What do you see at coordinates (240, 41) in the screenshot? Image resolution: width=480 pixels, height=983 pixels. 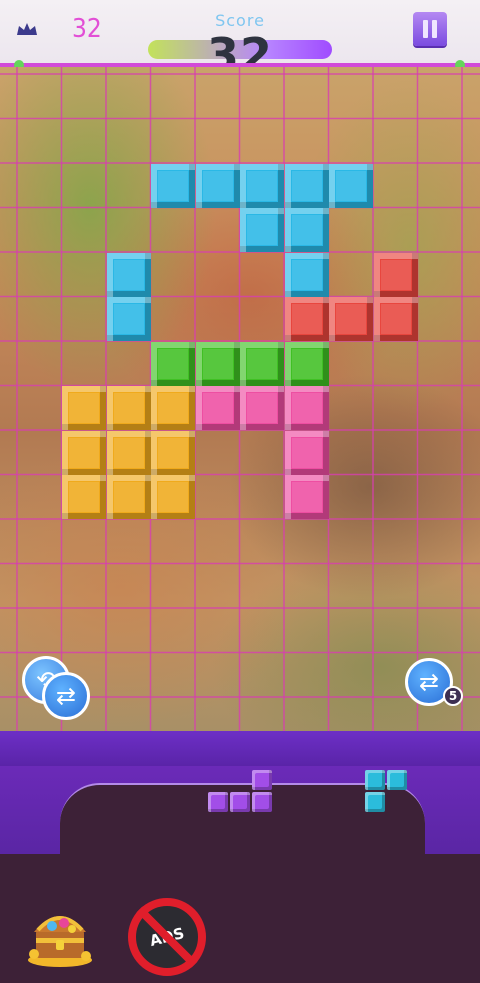 I see `top-bar: 32 Score 32` at bounding box center [240, 41].